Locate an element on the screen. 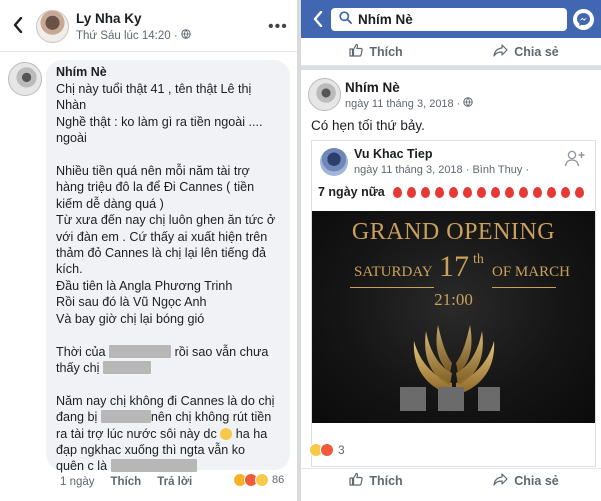 The width and height of the screenshot is (601, 501). commenter-avatar is located at coordinates (25, 79).